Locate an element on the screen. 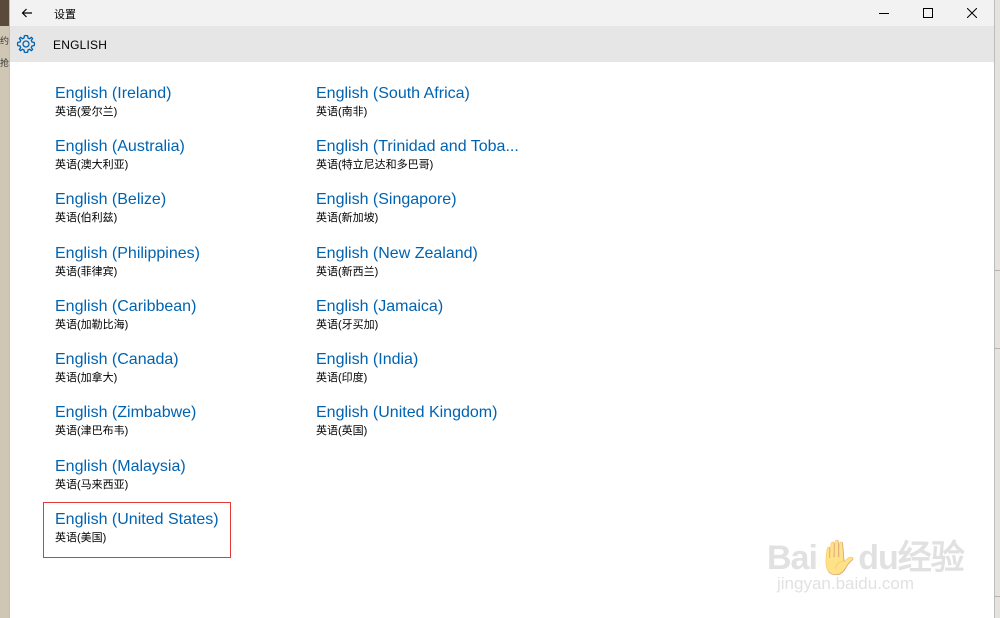 The height and width of the screenshot is (618, 1000). language-item-canada: English (Canada) 英语(加拿大) is located at coordinates (175, 367).